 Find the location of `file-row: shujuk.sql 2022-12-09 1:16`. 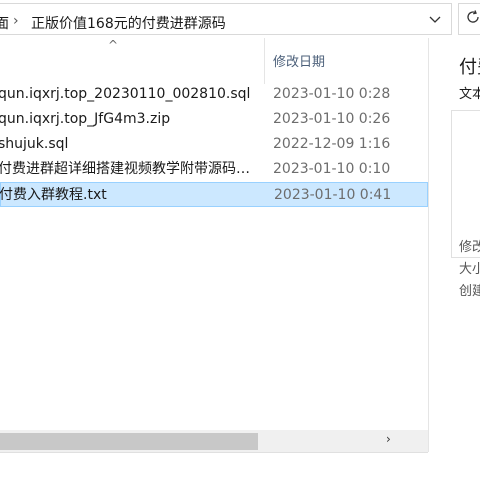

file-row: shujuk.sql 2022-12-09 1:16 is located at coordinates (214, 144).